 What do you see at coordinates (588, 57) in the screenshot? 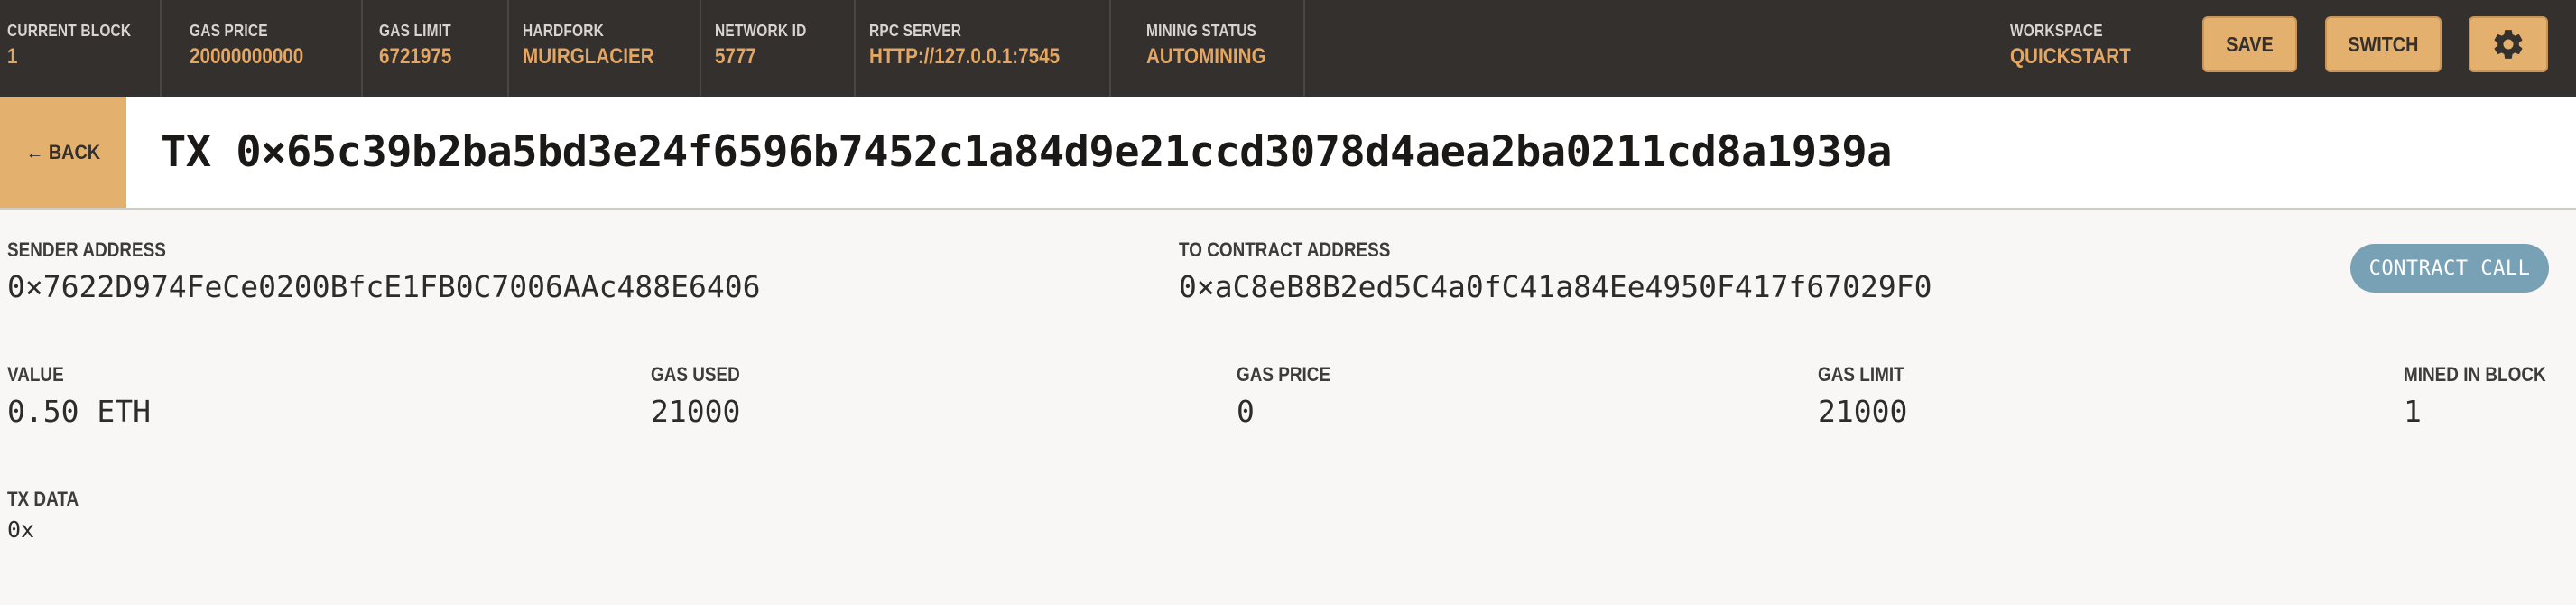
I see `stat-value: MUIRGLACIER` at bounding box center [588, 57].